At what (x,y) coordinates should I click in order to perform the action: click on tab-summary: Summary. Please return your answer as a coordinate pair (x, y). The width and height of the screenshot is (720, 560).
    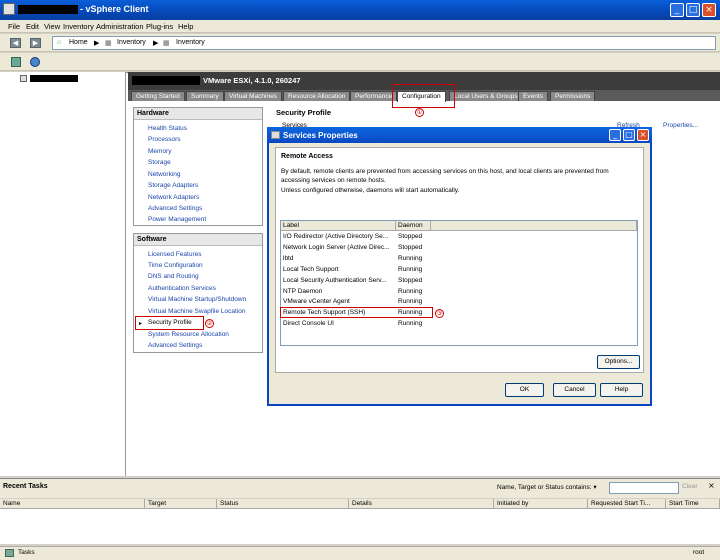
    Looking at the image, I should click on (205, 96).